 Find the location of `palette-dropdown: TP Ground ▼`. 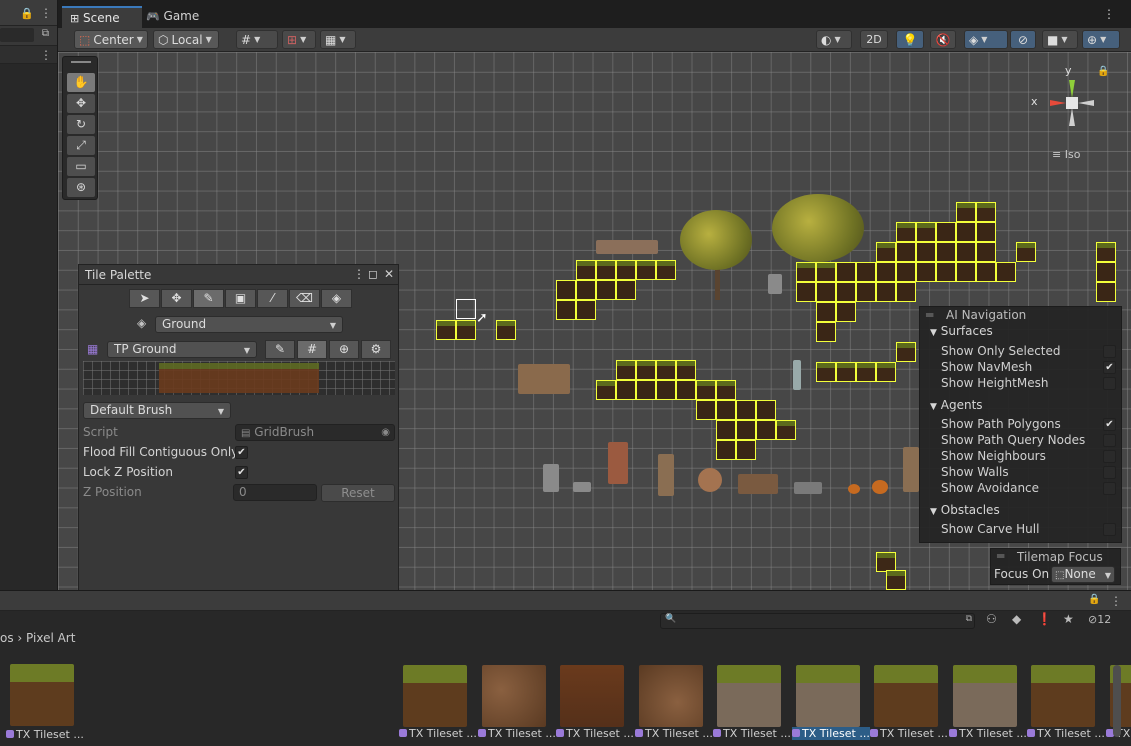

palette-dropdown: TP Ground ▼ is located at coordinates (182, 349).